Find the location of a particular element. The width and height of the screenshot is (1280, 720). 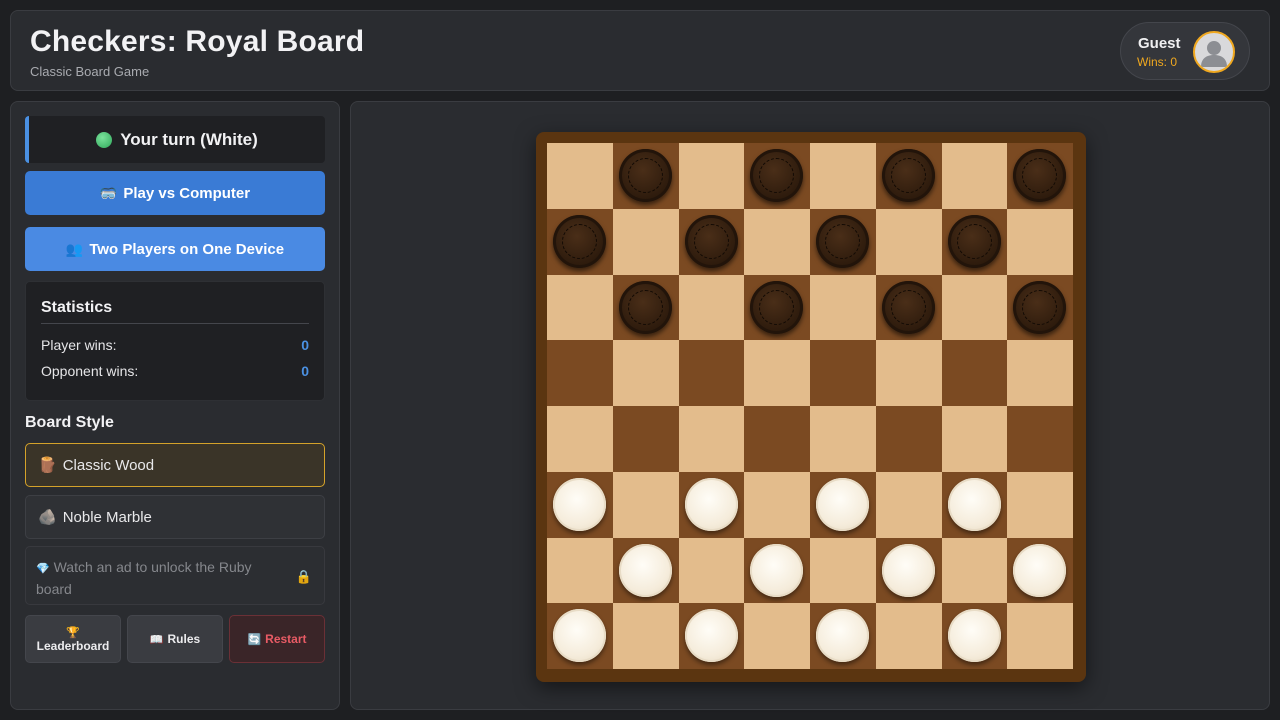

two-players-button: 👥 Two Players on One Device is located at coordinates (175, 249).